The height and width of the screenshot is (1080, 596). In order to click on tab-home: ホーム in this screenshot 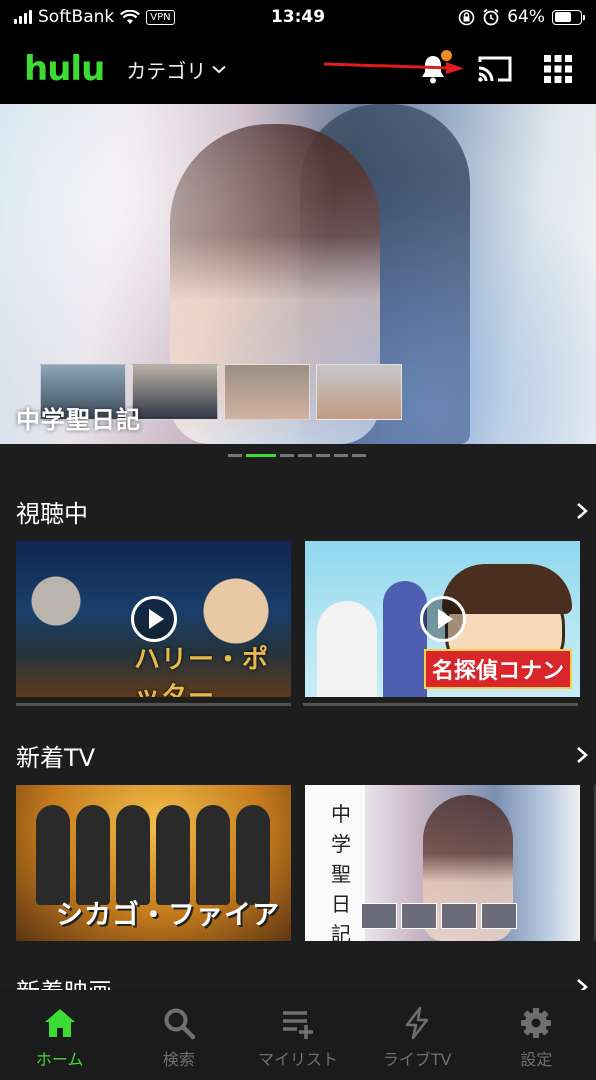, I will do `click(60, 1043)`.